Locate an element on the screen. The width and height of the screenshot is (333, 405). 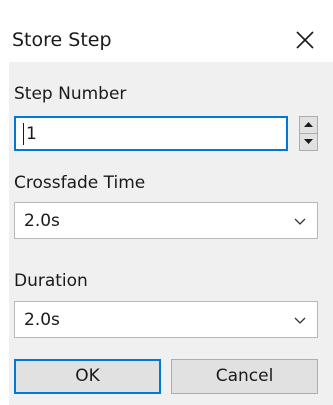
dialog-title: Store Step is located at coordinates (62, 40).